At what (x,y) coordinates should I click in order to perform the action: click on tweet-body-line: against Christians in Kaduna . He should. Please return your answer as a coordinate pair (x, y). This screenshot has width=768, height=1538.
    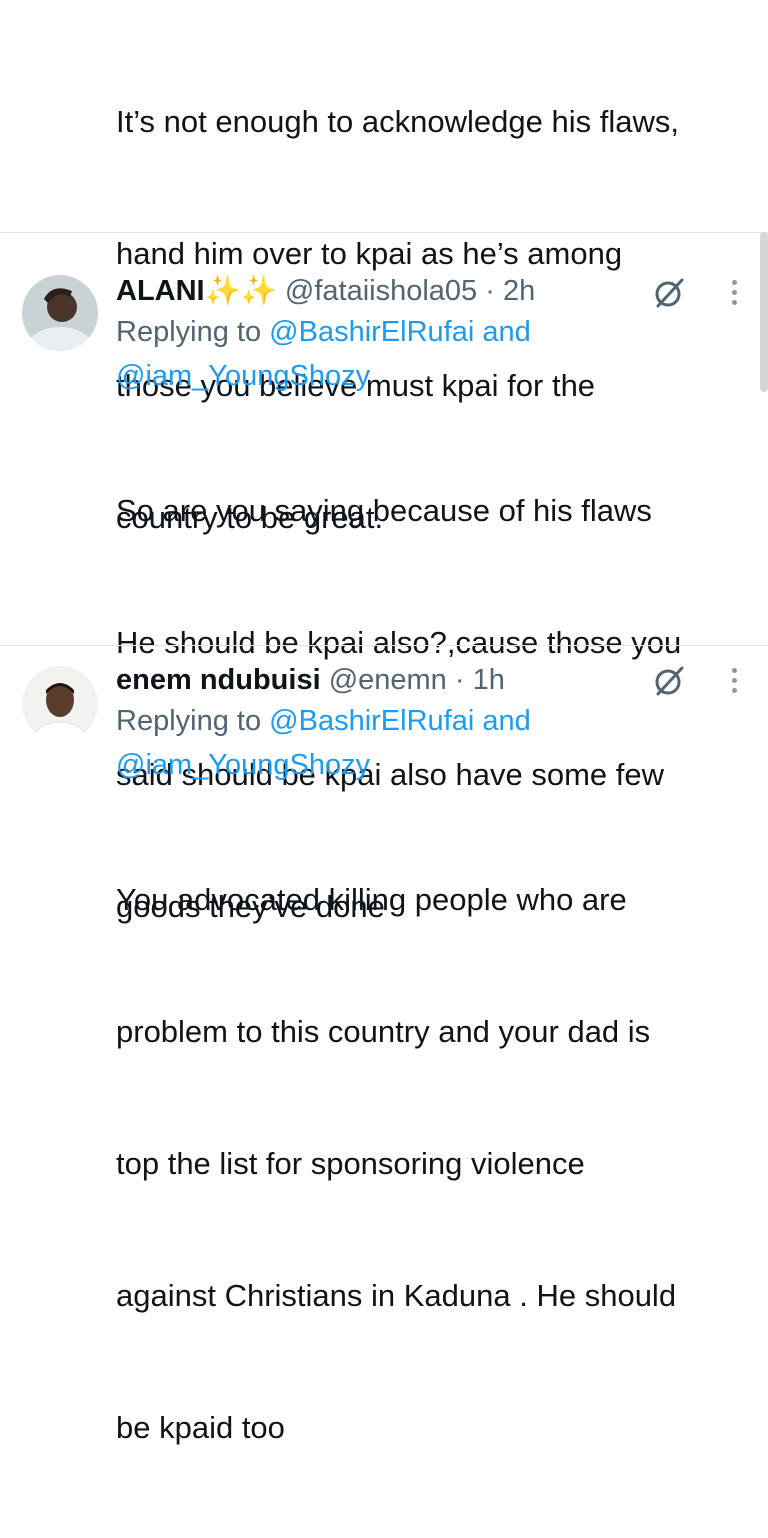
    Looking at the image, I should click on (396, 1295).